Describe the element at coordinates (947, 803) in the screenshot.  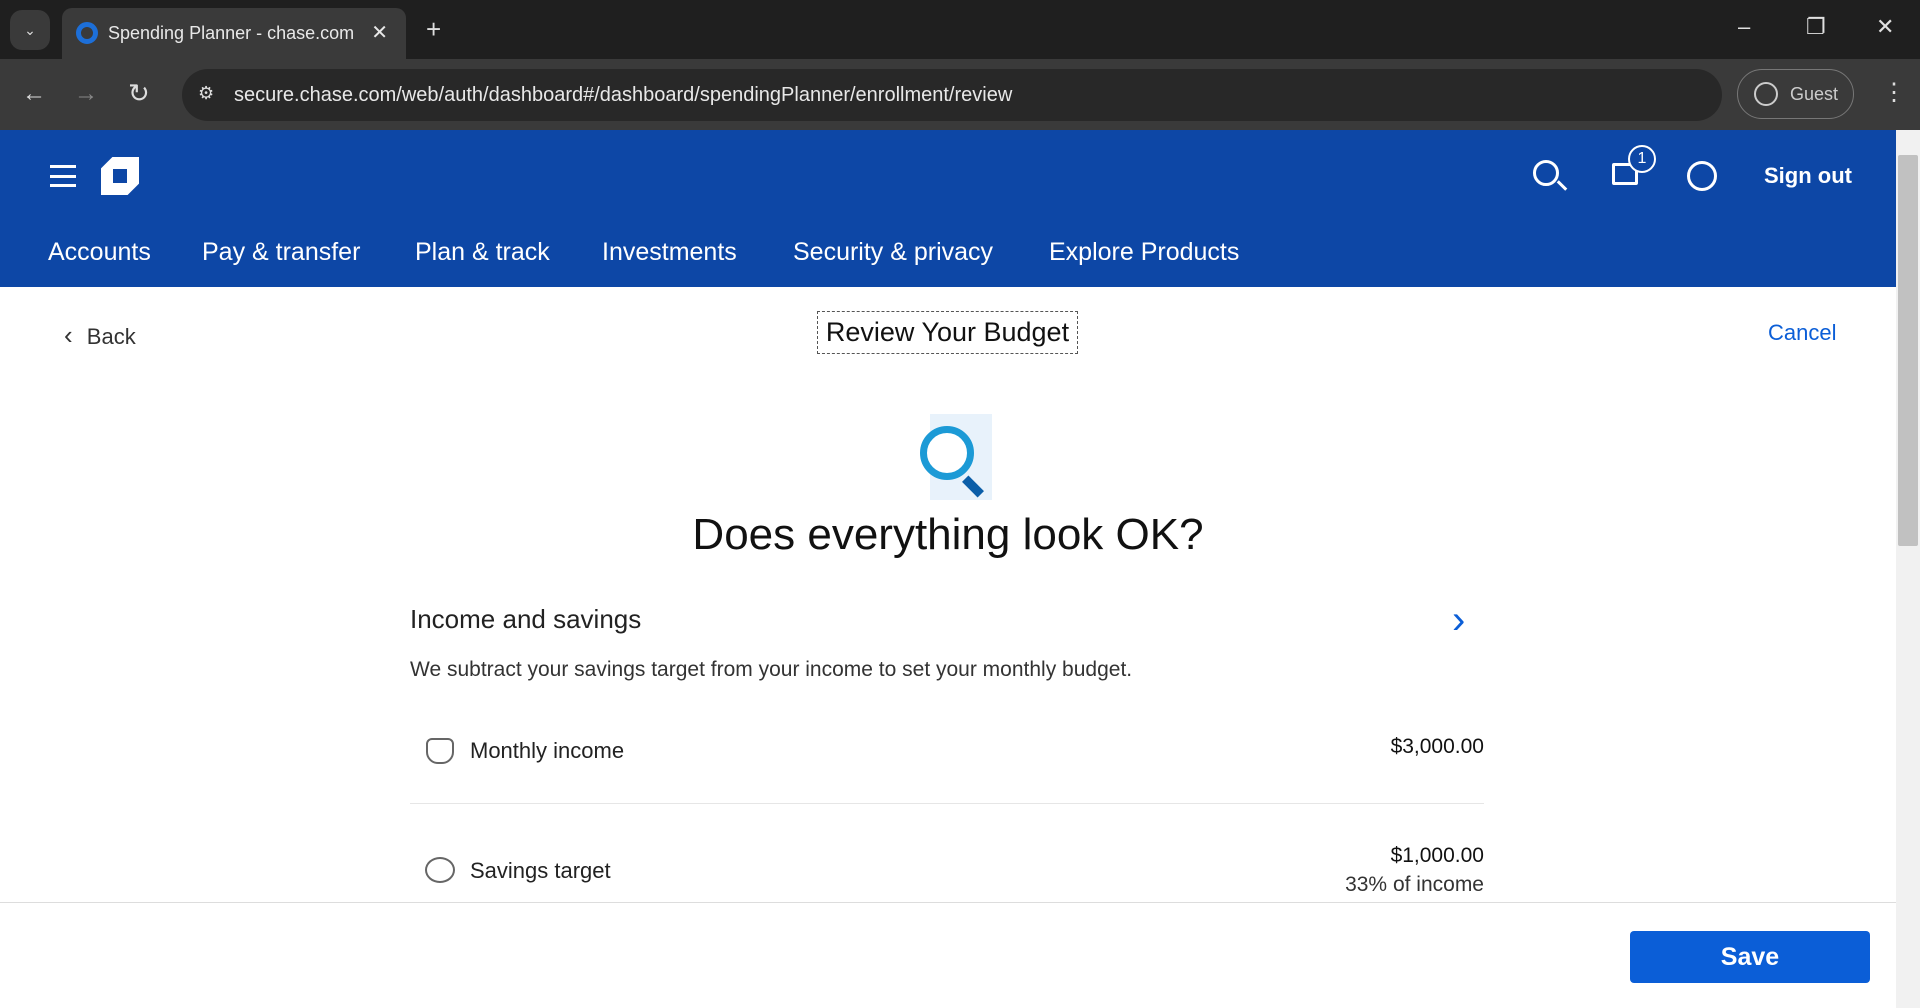
I see `row-divider` at that location.